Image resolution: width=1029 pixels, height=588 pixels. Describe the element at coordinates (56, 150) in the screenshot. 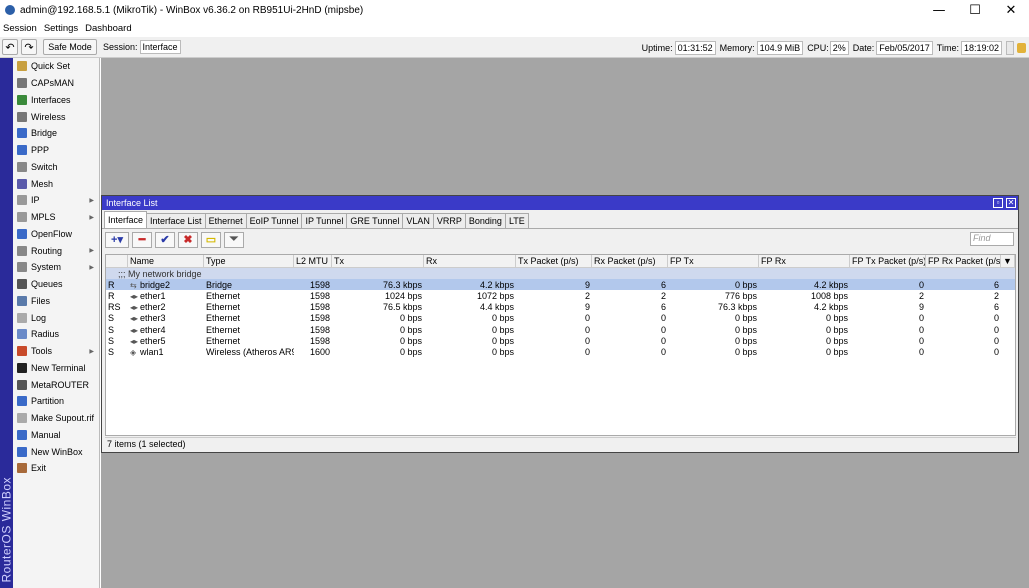

I see `sidebar-item-ppp: PPP` at that location.